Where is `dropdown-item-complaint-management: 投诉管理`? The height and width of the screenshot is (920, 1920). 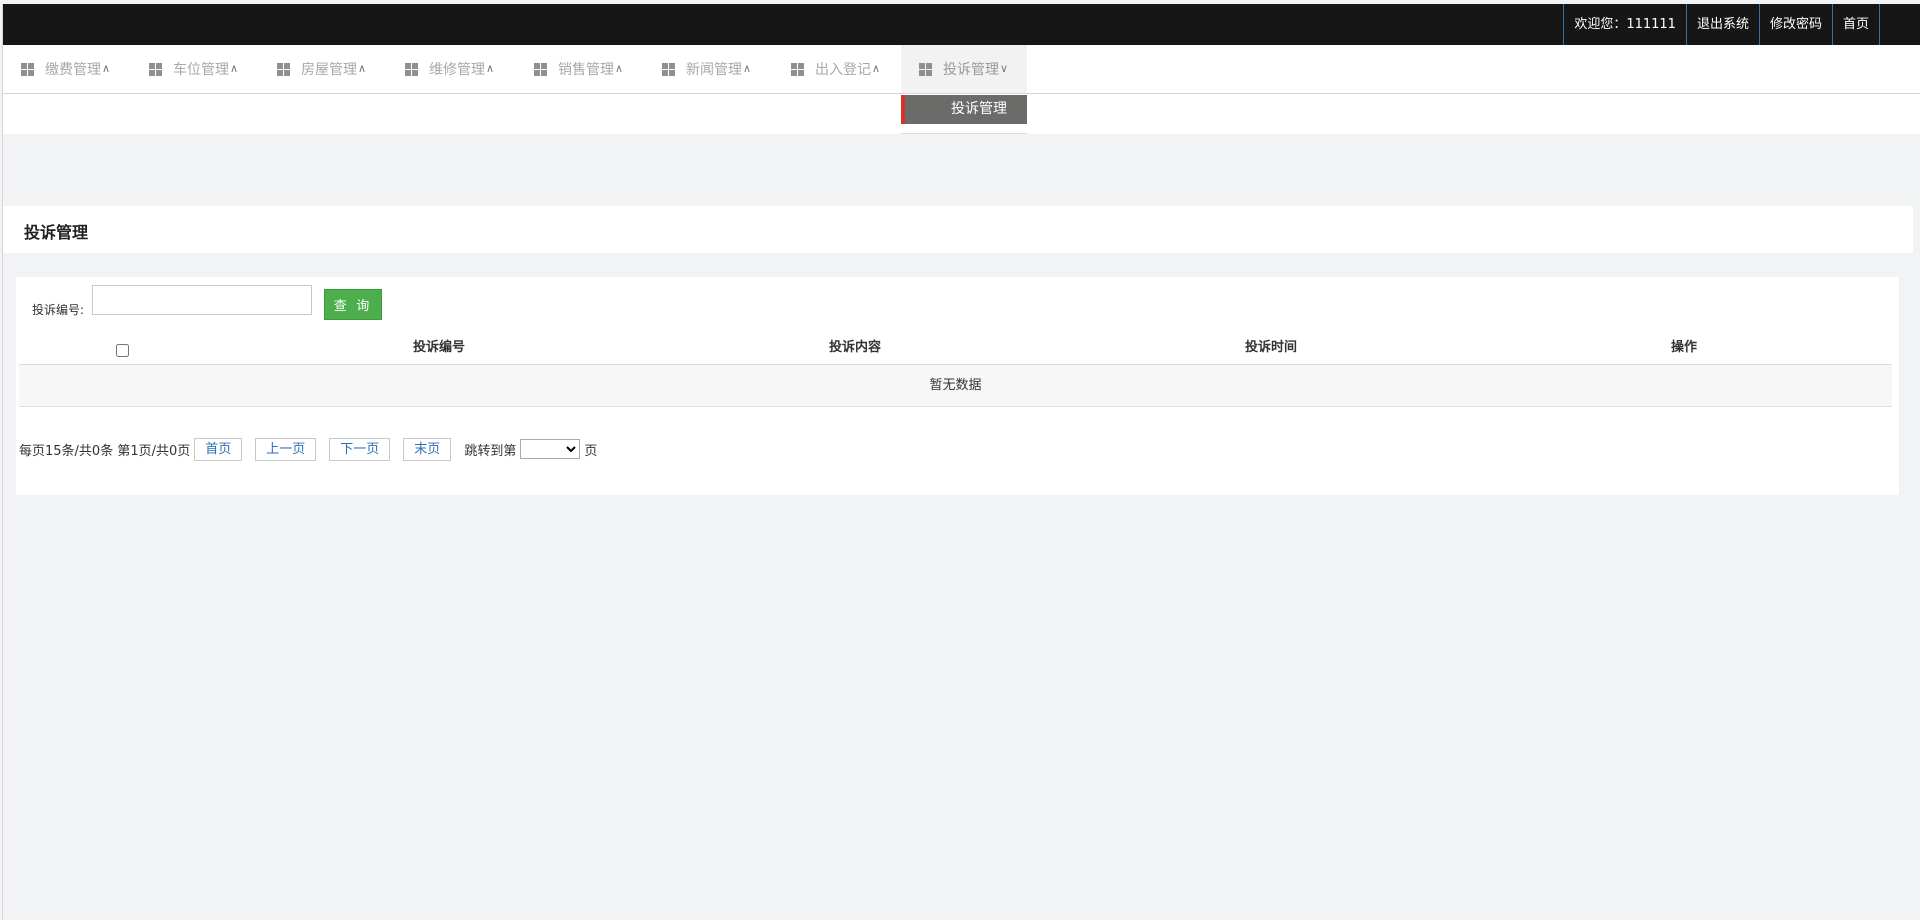
dropdown-item-complaint-management: 投诉管理 is located at coordinates (964, 109).